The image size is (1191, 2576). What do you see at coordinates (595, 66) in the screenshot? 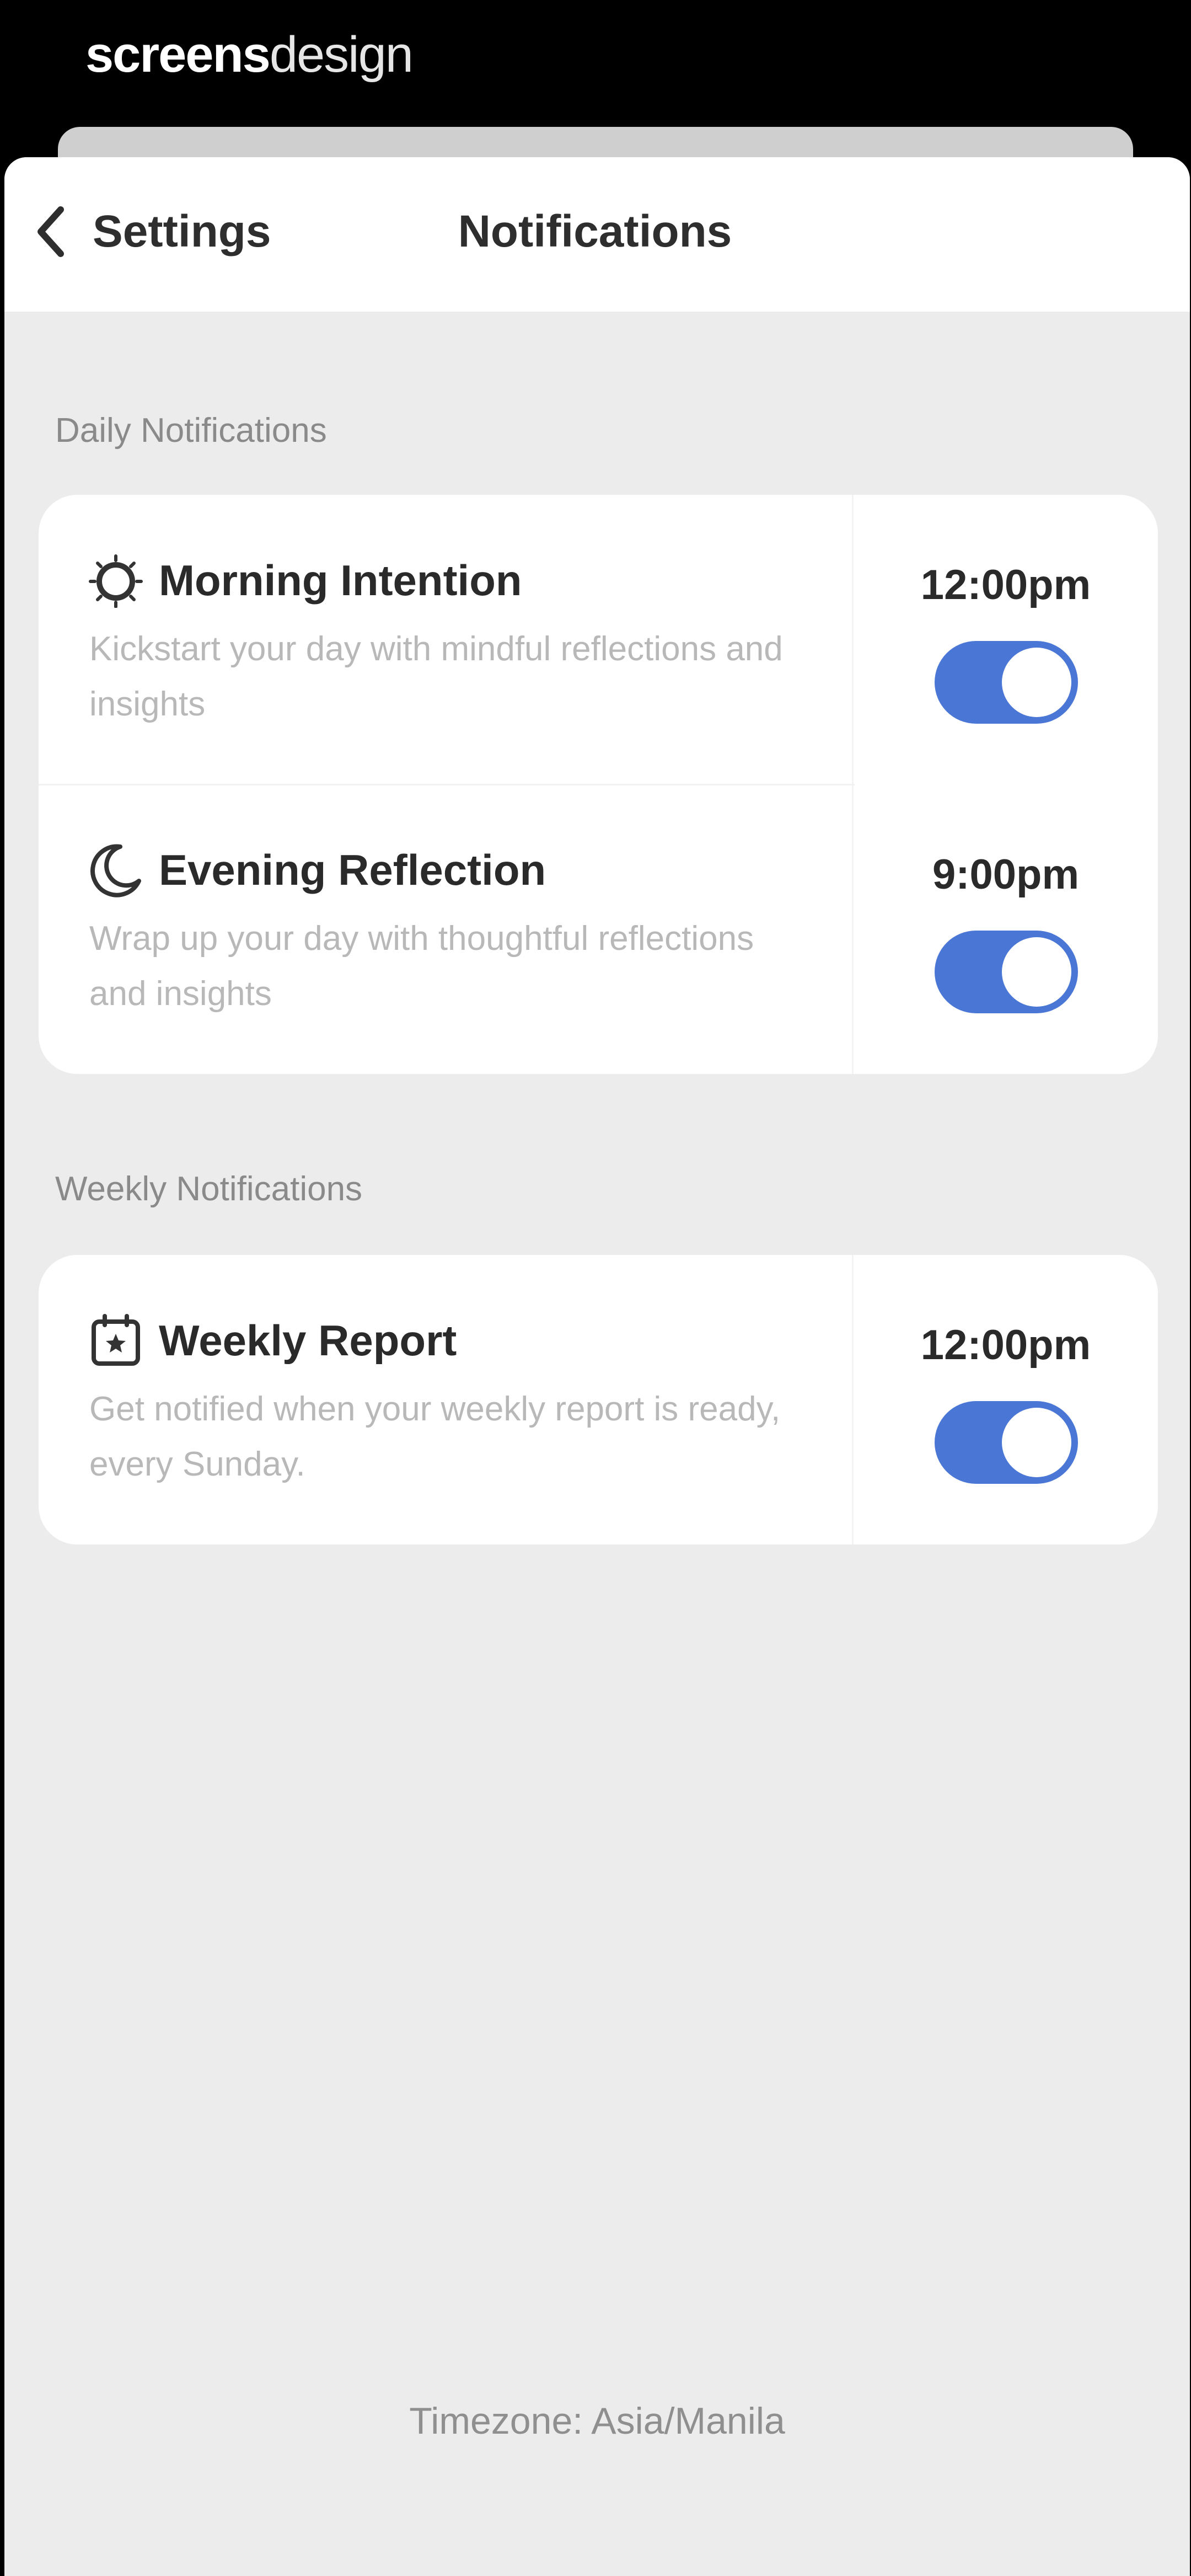
I see `top-brand-bar: screensdesign` at bounding box center [595, 66].